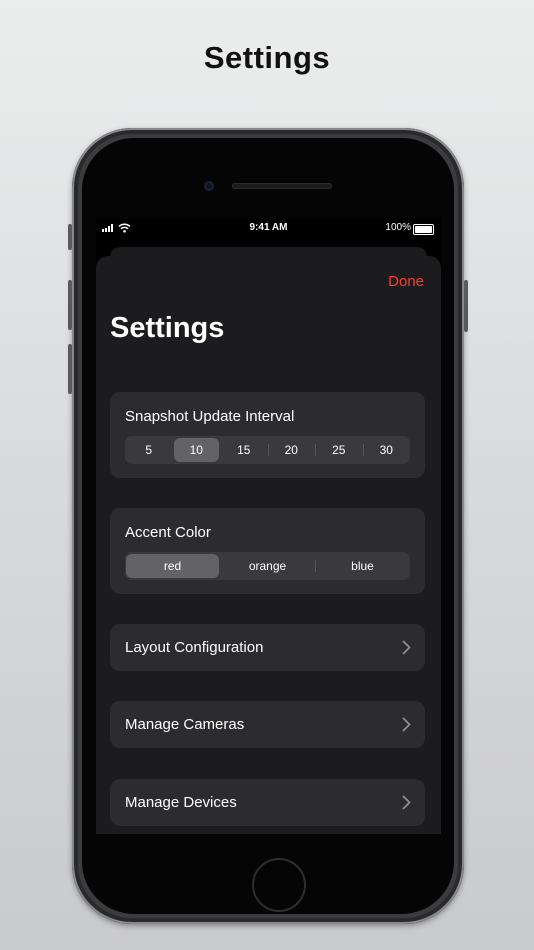 The image size is (534, 950). Describe the element at coordinates (282, 186) in the screenshot. I see `earpiece-speaker` at that location.